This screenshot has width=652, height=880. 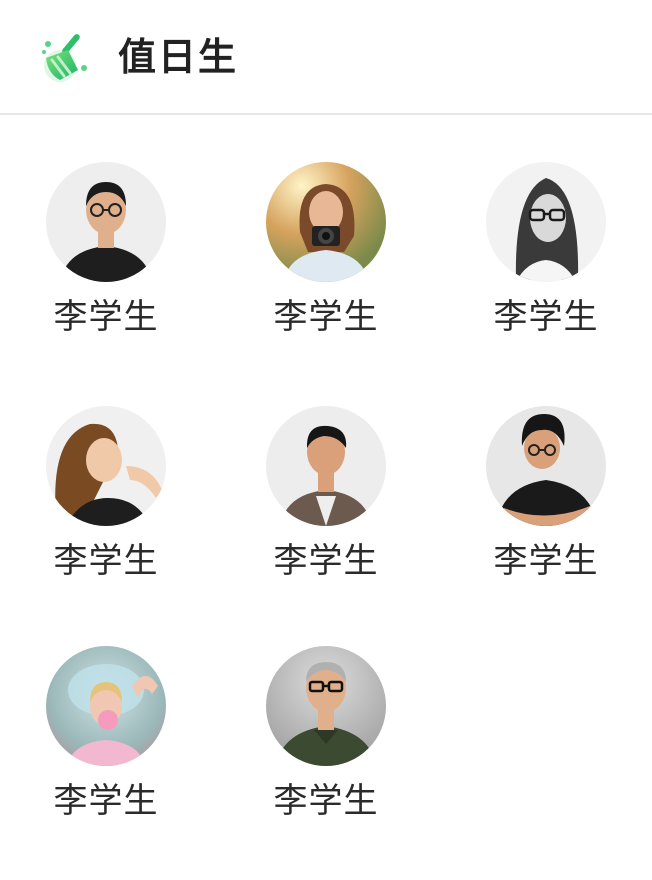 What do you see at coordinates (326, 236) in the screenshot?
I see `camera-icon` at bounding box center [326, 236].